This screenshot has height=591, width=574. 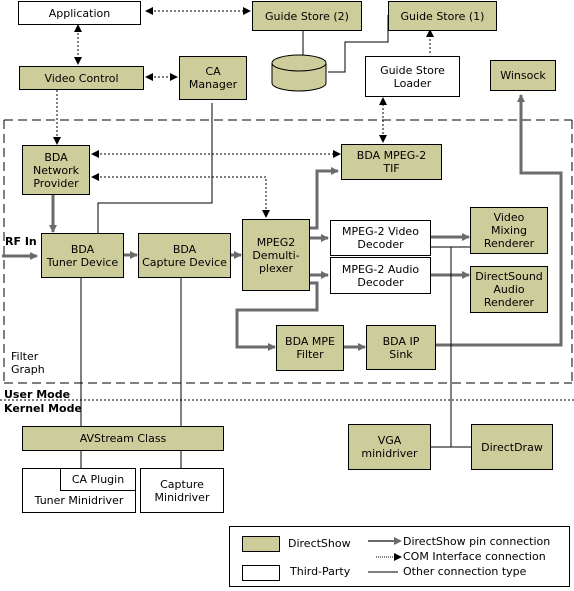 I want to click on mpeg2-audio-decoder-box: MPEG-2 Audio Decoder, so click(x=380, y=275).